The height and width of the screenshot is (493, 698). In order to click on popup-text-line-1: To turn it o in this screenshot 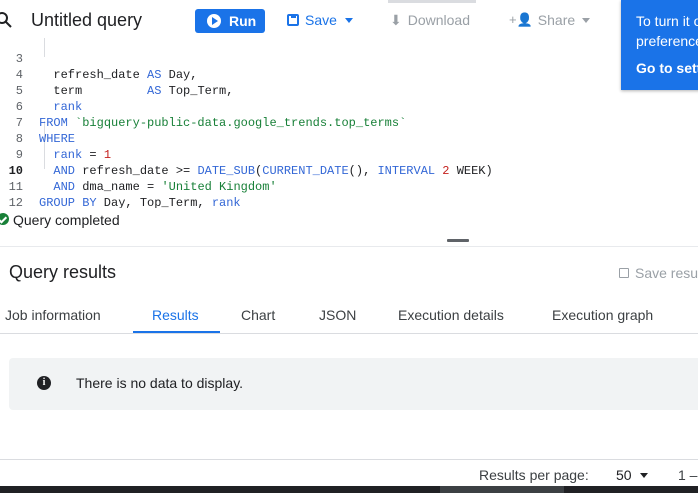, I will do `click(667, 21)`.